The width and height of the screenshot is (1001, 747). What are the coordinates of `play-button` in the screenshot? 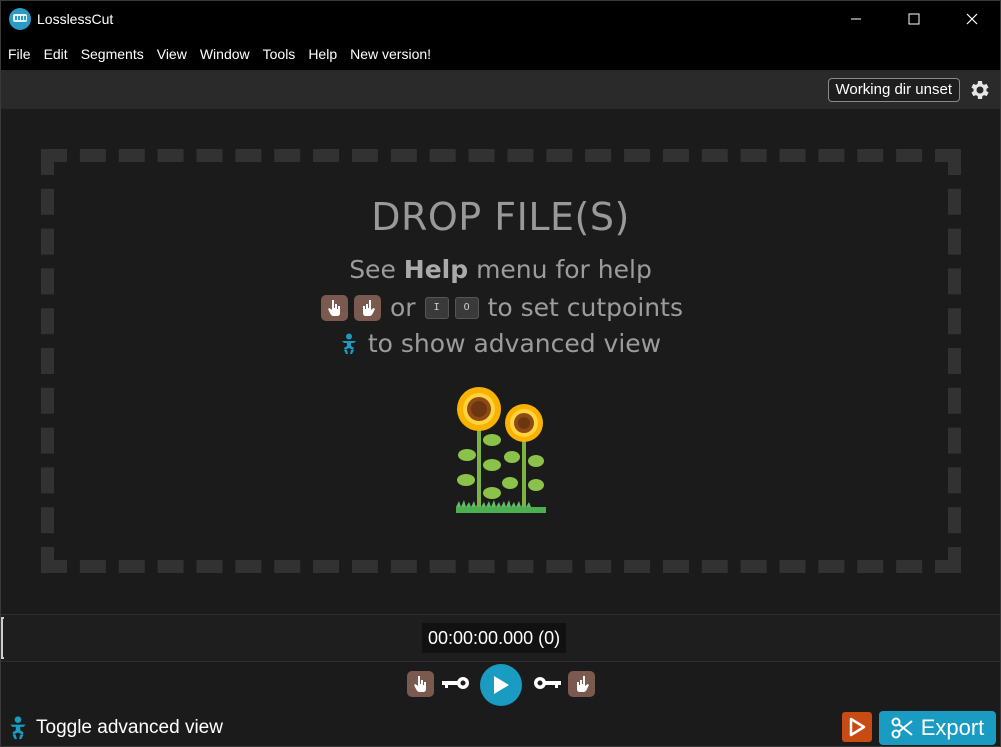 It's located at (501, 685).